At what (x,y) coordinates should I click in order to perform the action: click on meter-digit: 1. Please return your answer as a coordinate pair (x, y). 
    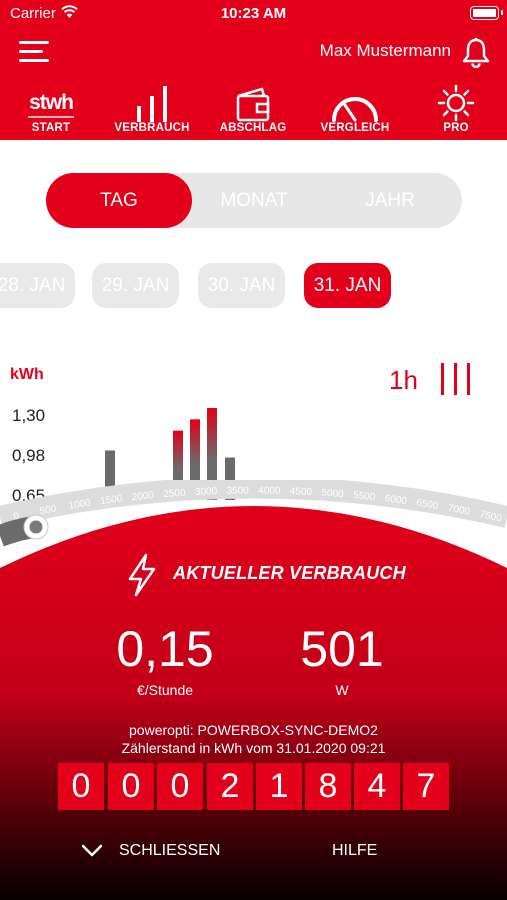
    Looking at the image, I should click on (279, 786).